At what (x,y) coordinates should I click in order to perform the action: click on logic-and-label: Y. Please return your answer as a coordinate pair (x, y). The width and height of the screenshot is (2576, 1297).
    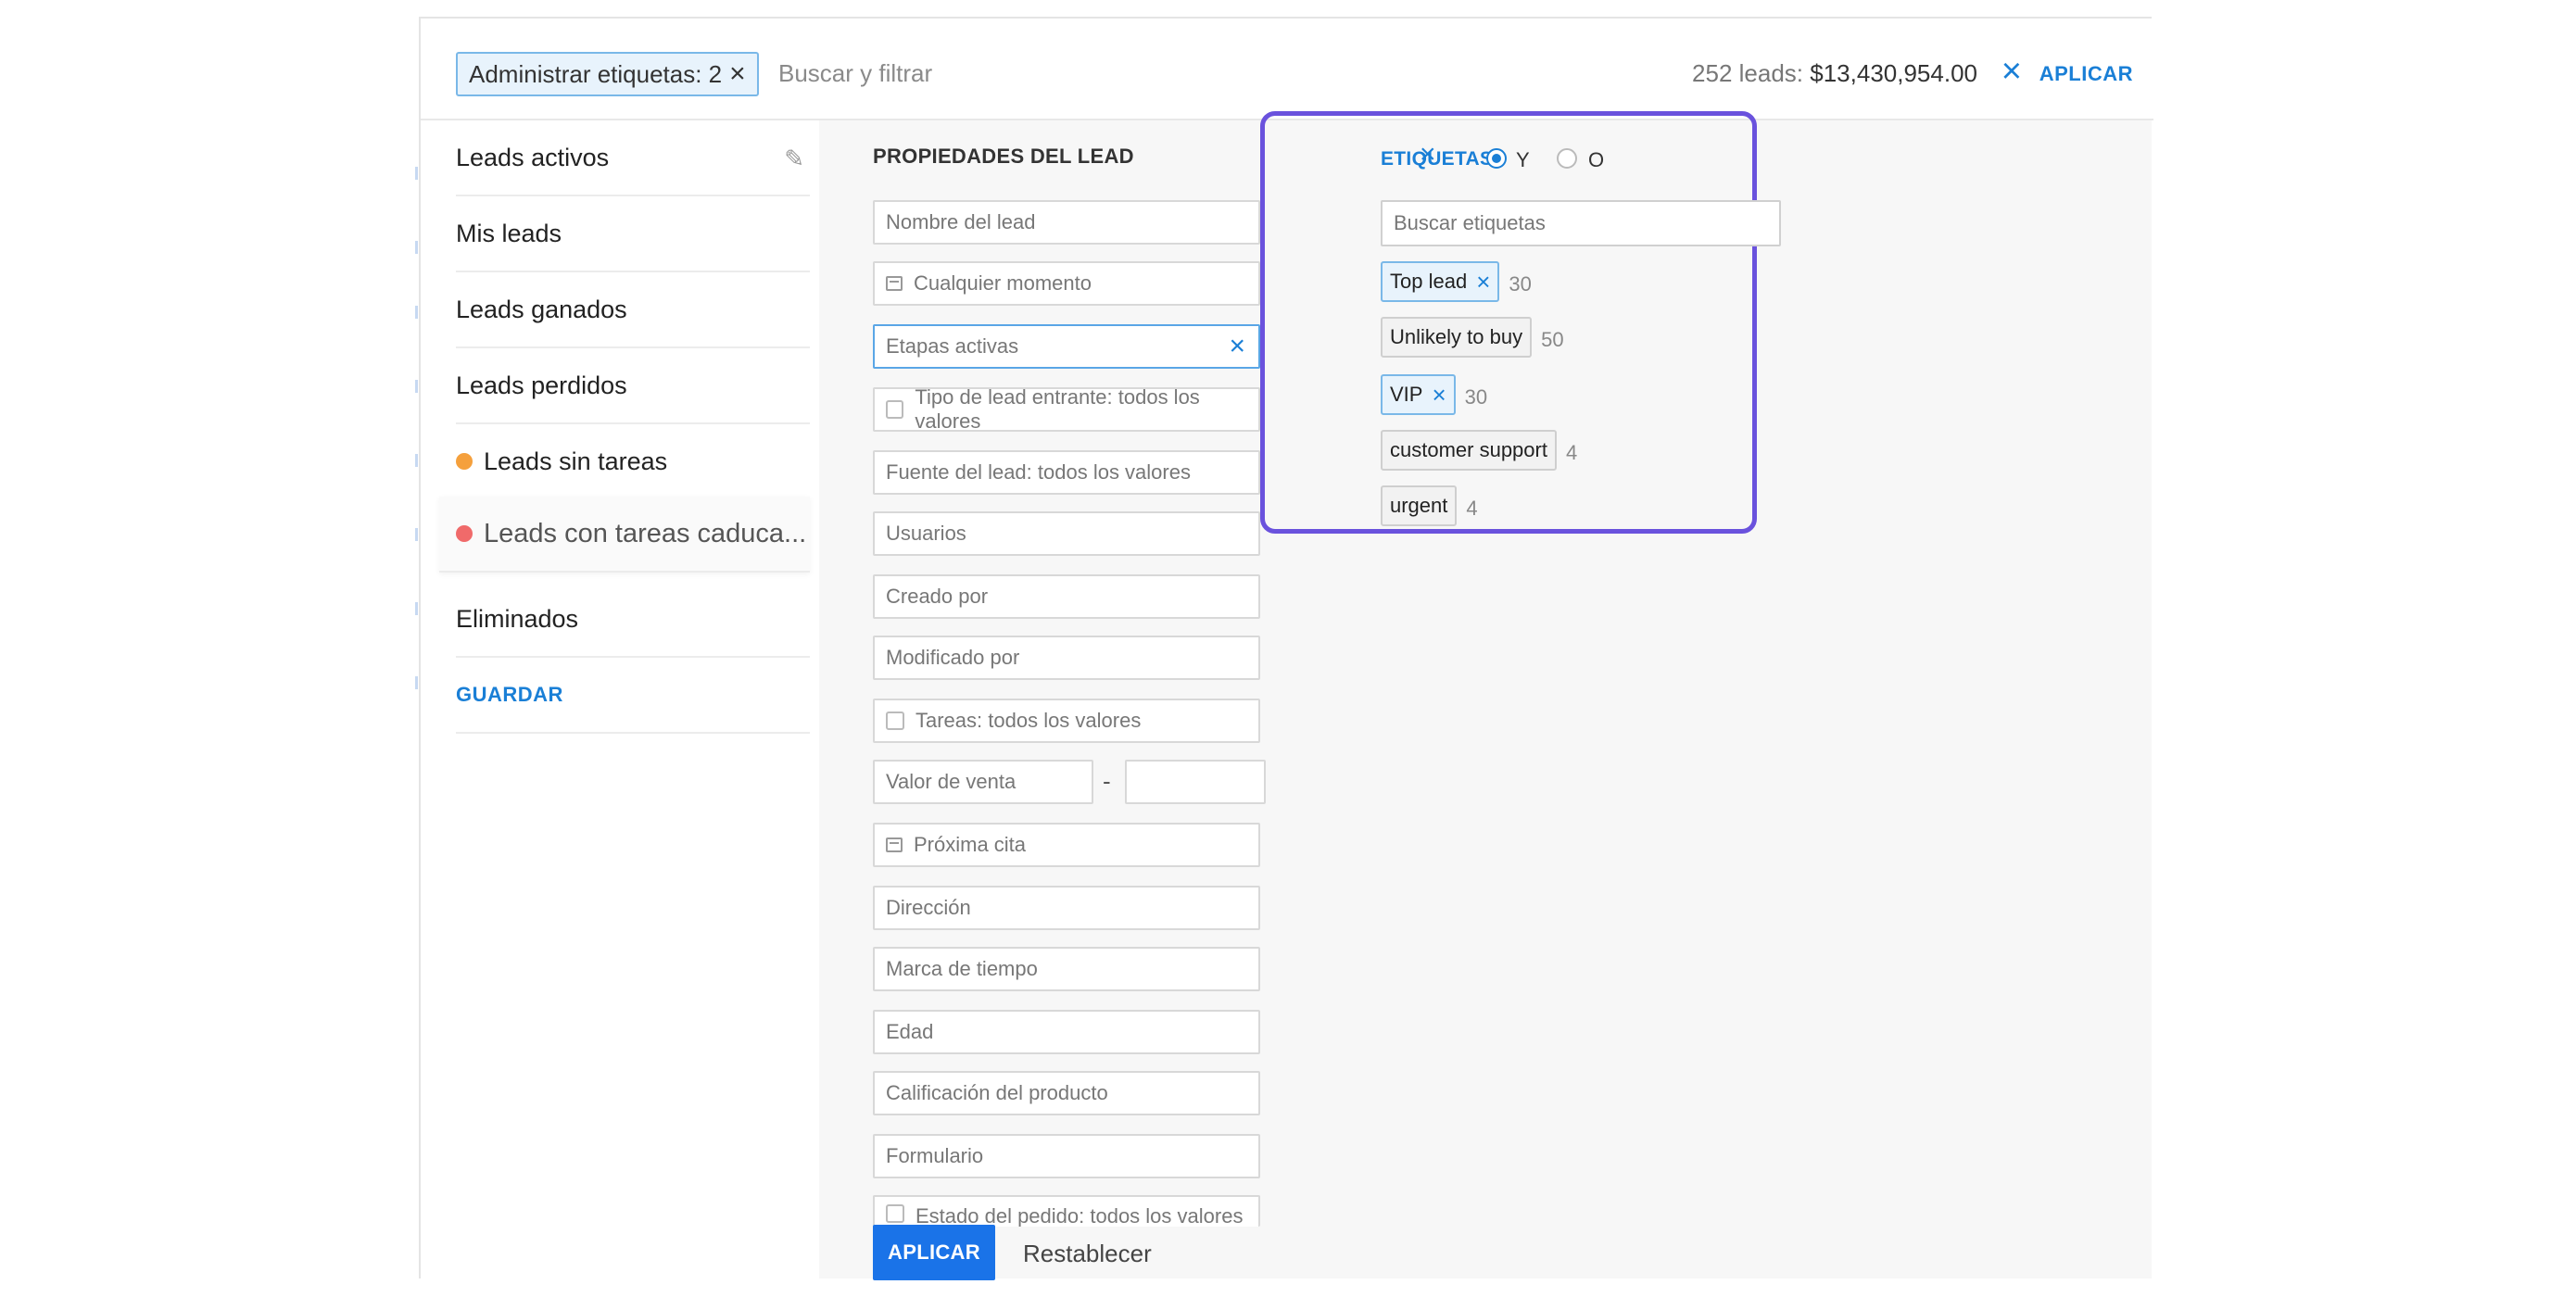
    Looking at the image, I should click on (1523, 159).